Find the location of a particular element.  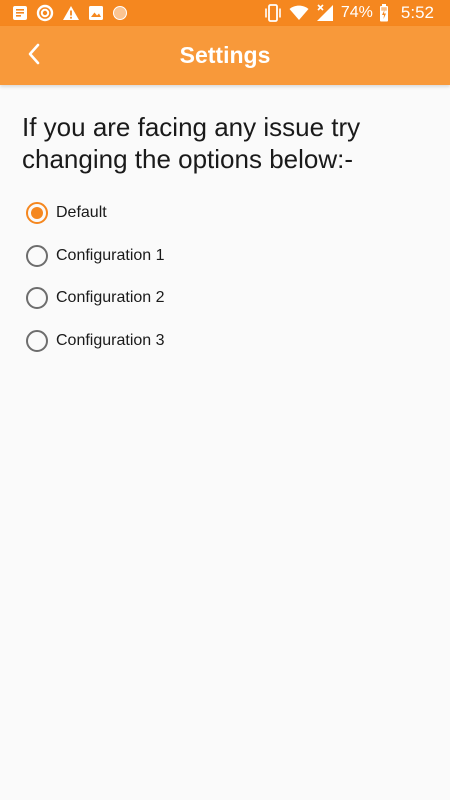

app-bar: Settings is located at coordinates (225, 55).